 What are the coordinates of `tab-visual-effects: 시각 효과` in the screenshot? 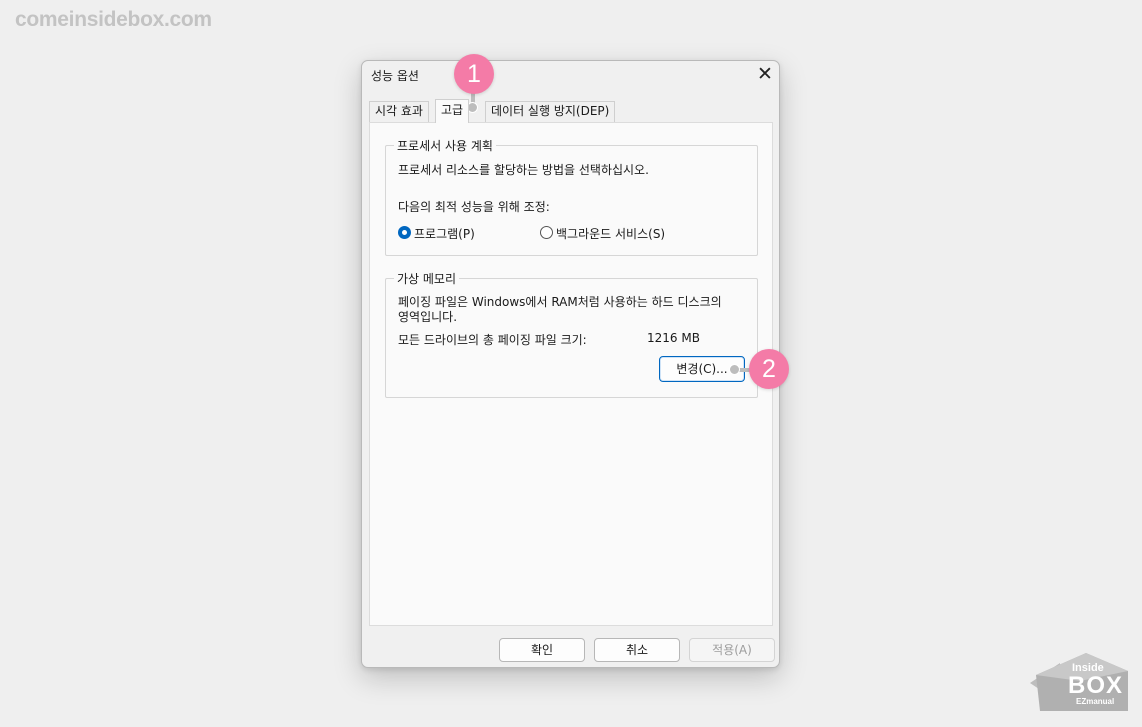 It's located at (399, 111).